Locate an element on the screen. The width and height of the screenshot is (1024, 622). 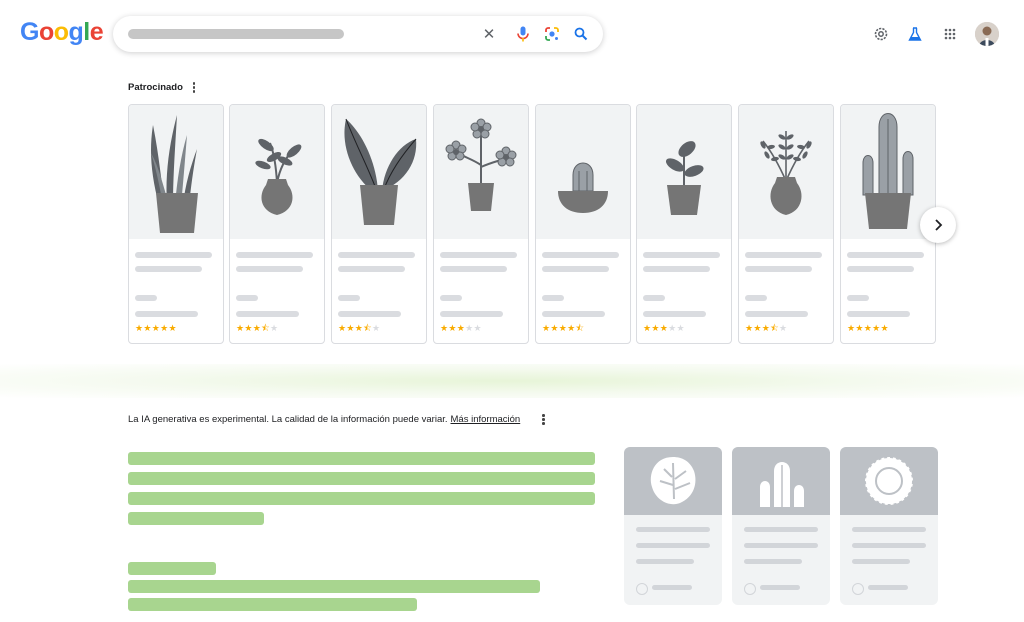
chevron-right-icon is located at coordinates (939, 225).